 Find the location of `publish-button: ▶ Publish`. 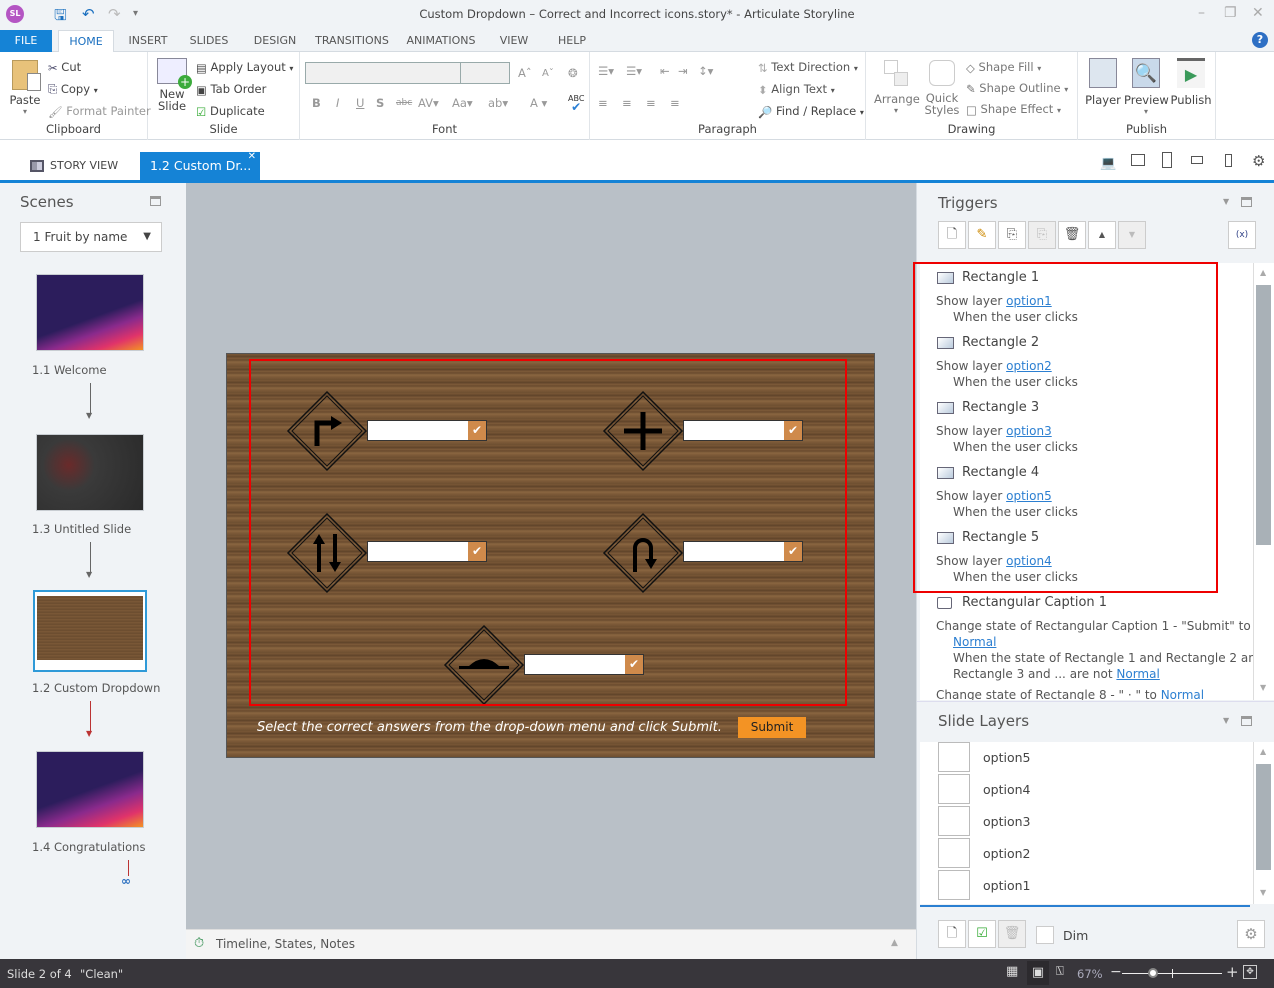

publish-button: ▶ Publish is located at coordinates (1191, 82).